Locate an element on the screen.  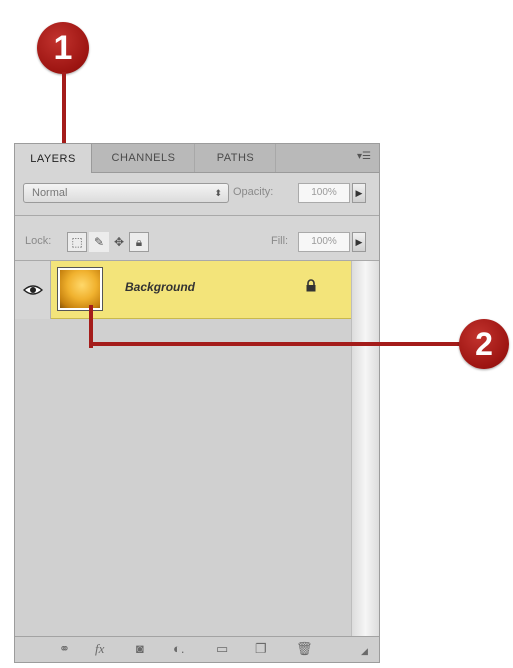
fill-label: Fill: is located at coordinates (280, 241).